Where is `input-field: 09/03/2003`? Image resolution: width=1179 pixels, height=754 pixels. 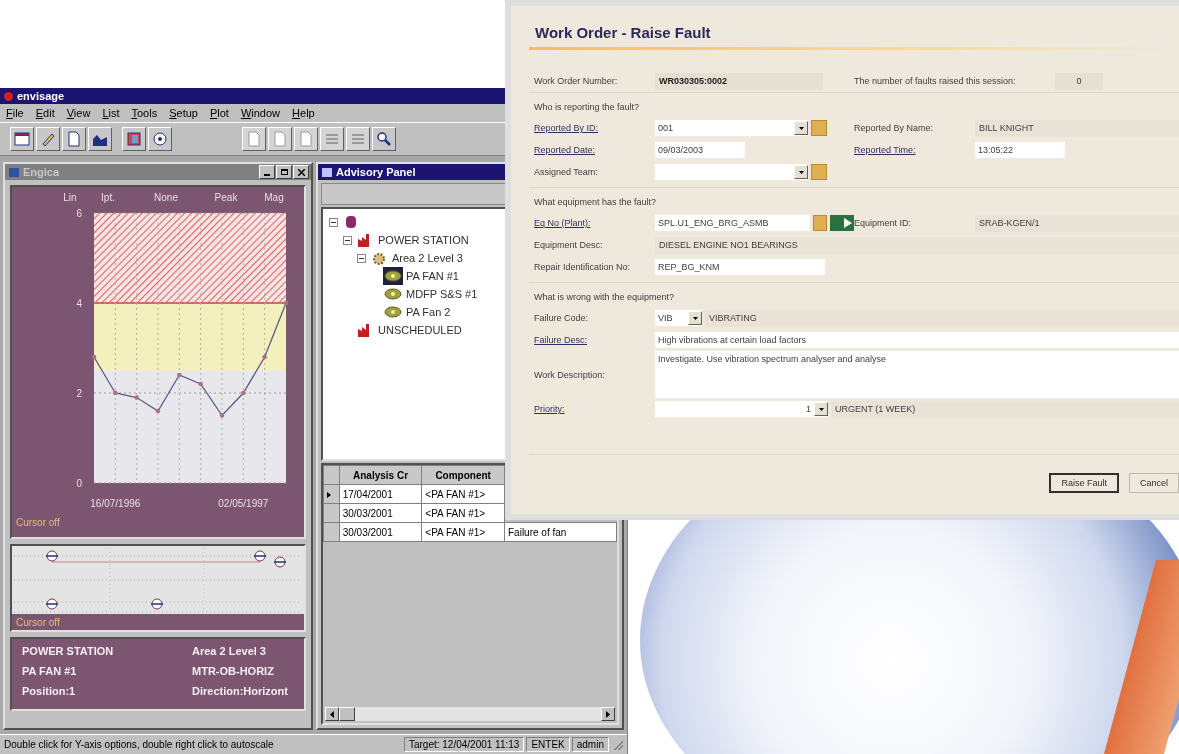
input-field: 09/03/2003 is located at coordinates (700, 150).